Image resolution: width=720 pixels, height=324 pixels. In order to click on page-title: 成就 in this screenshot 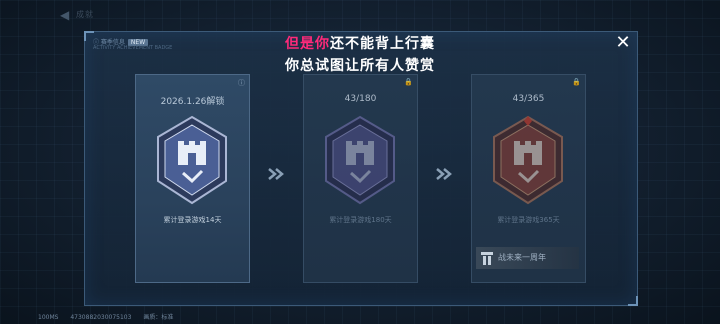, I will do `click(85, 14)`.